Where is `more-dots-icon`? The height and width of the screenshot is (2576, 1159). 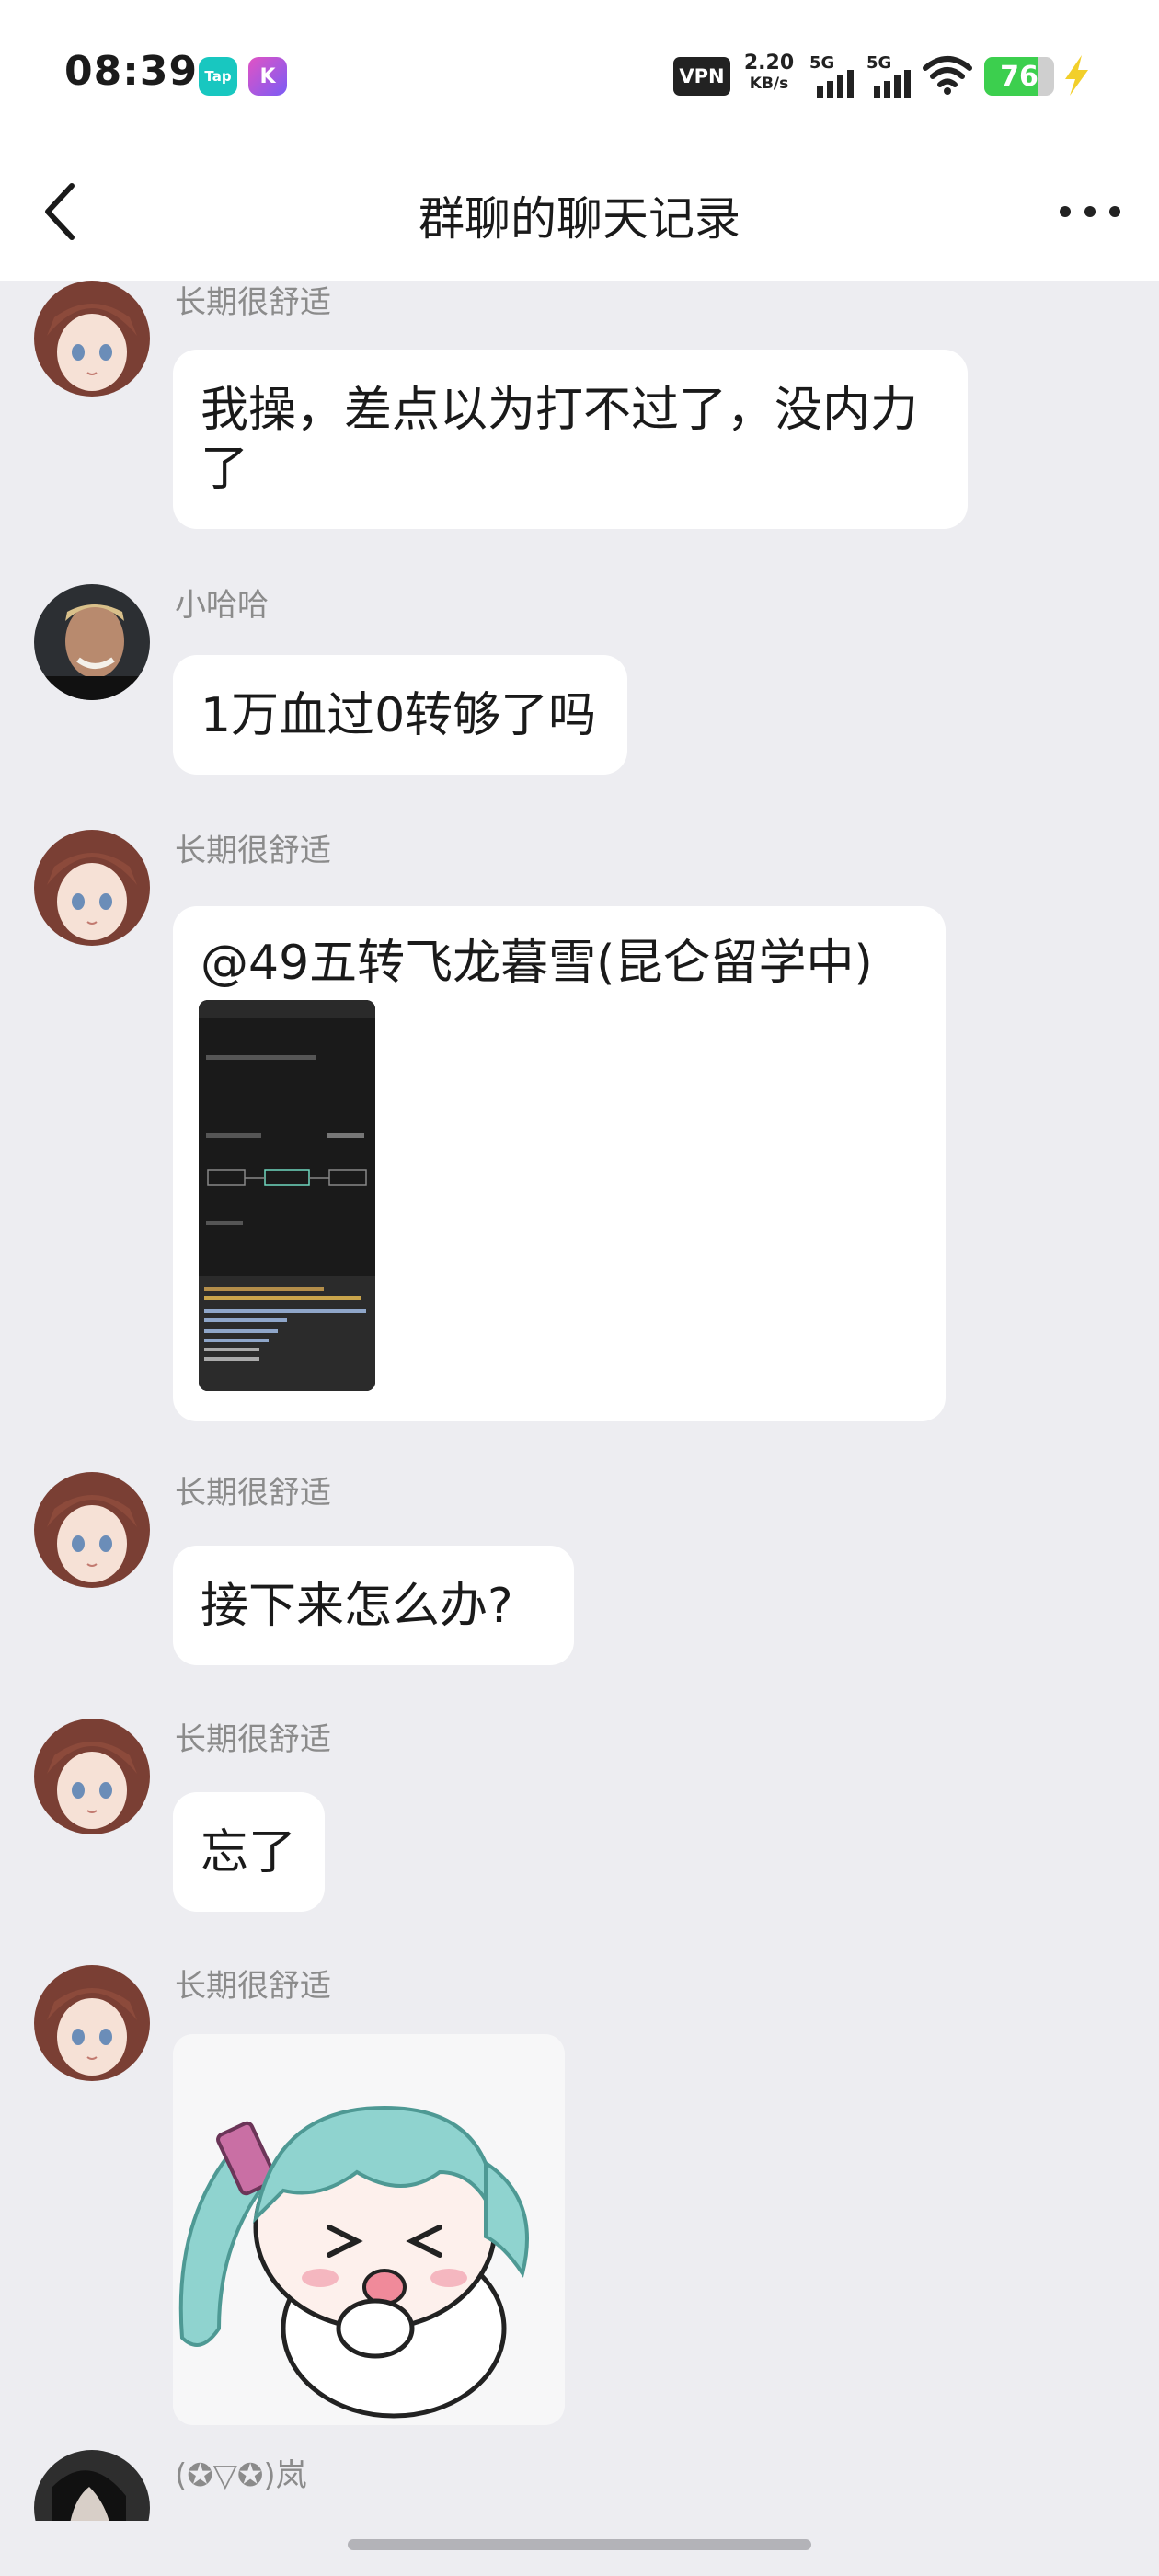
more-dots-icon is located at coordinates (1090, 211).